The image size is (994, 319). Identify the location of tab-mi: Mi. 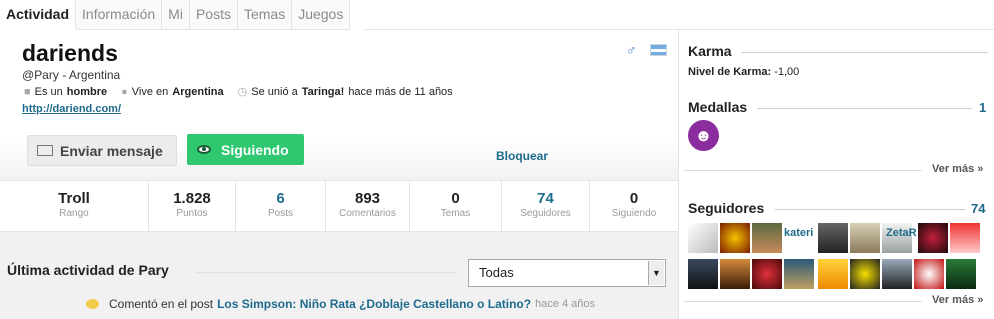
(176, 15).